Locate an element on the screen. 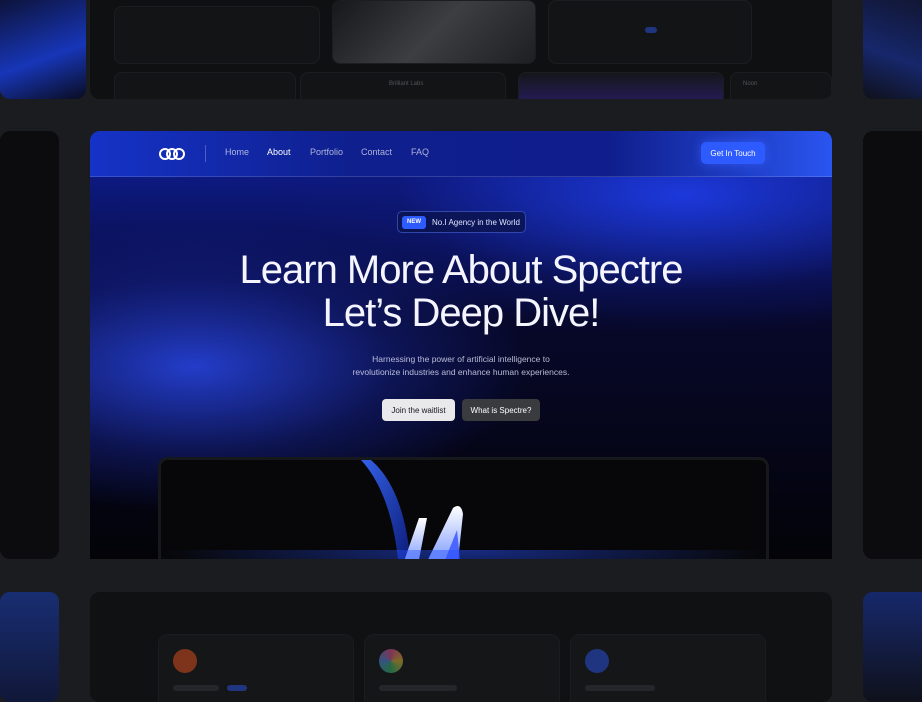  headline-line-1: Learn More About Spectre is located at coordinates (461, 270).